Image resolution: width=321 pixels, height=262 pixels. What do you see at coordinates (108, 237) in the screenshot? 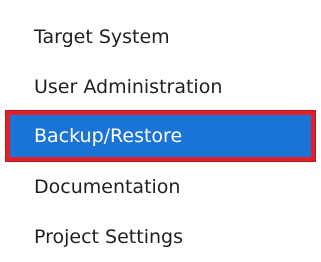
I see `menu-item-label: Project Settings` at bounding box center [108, 237].